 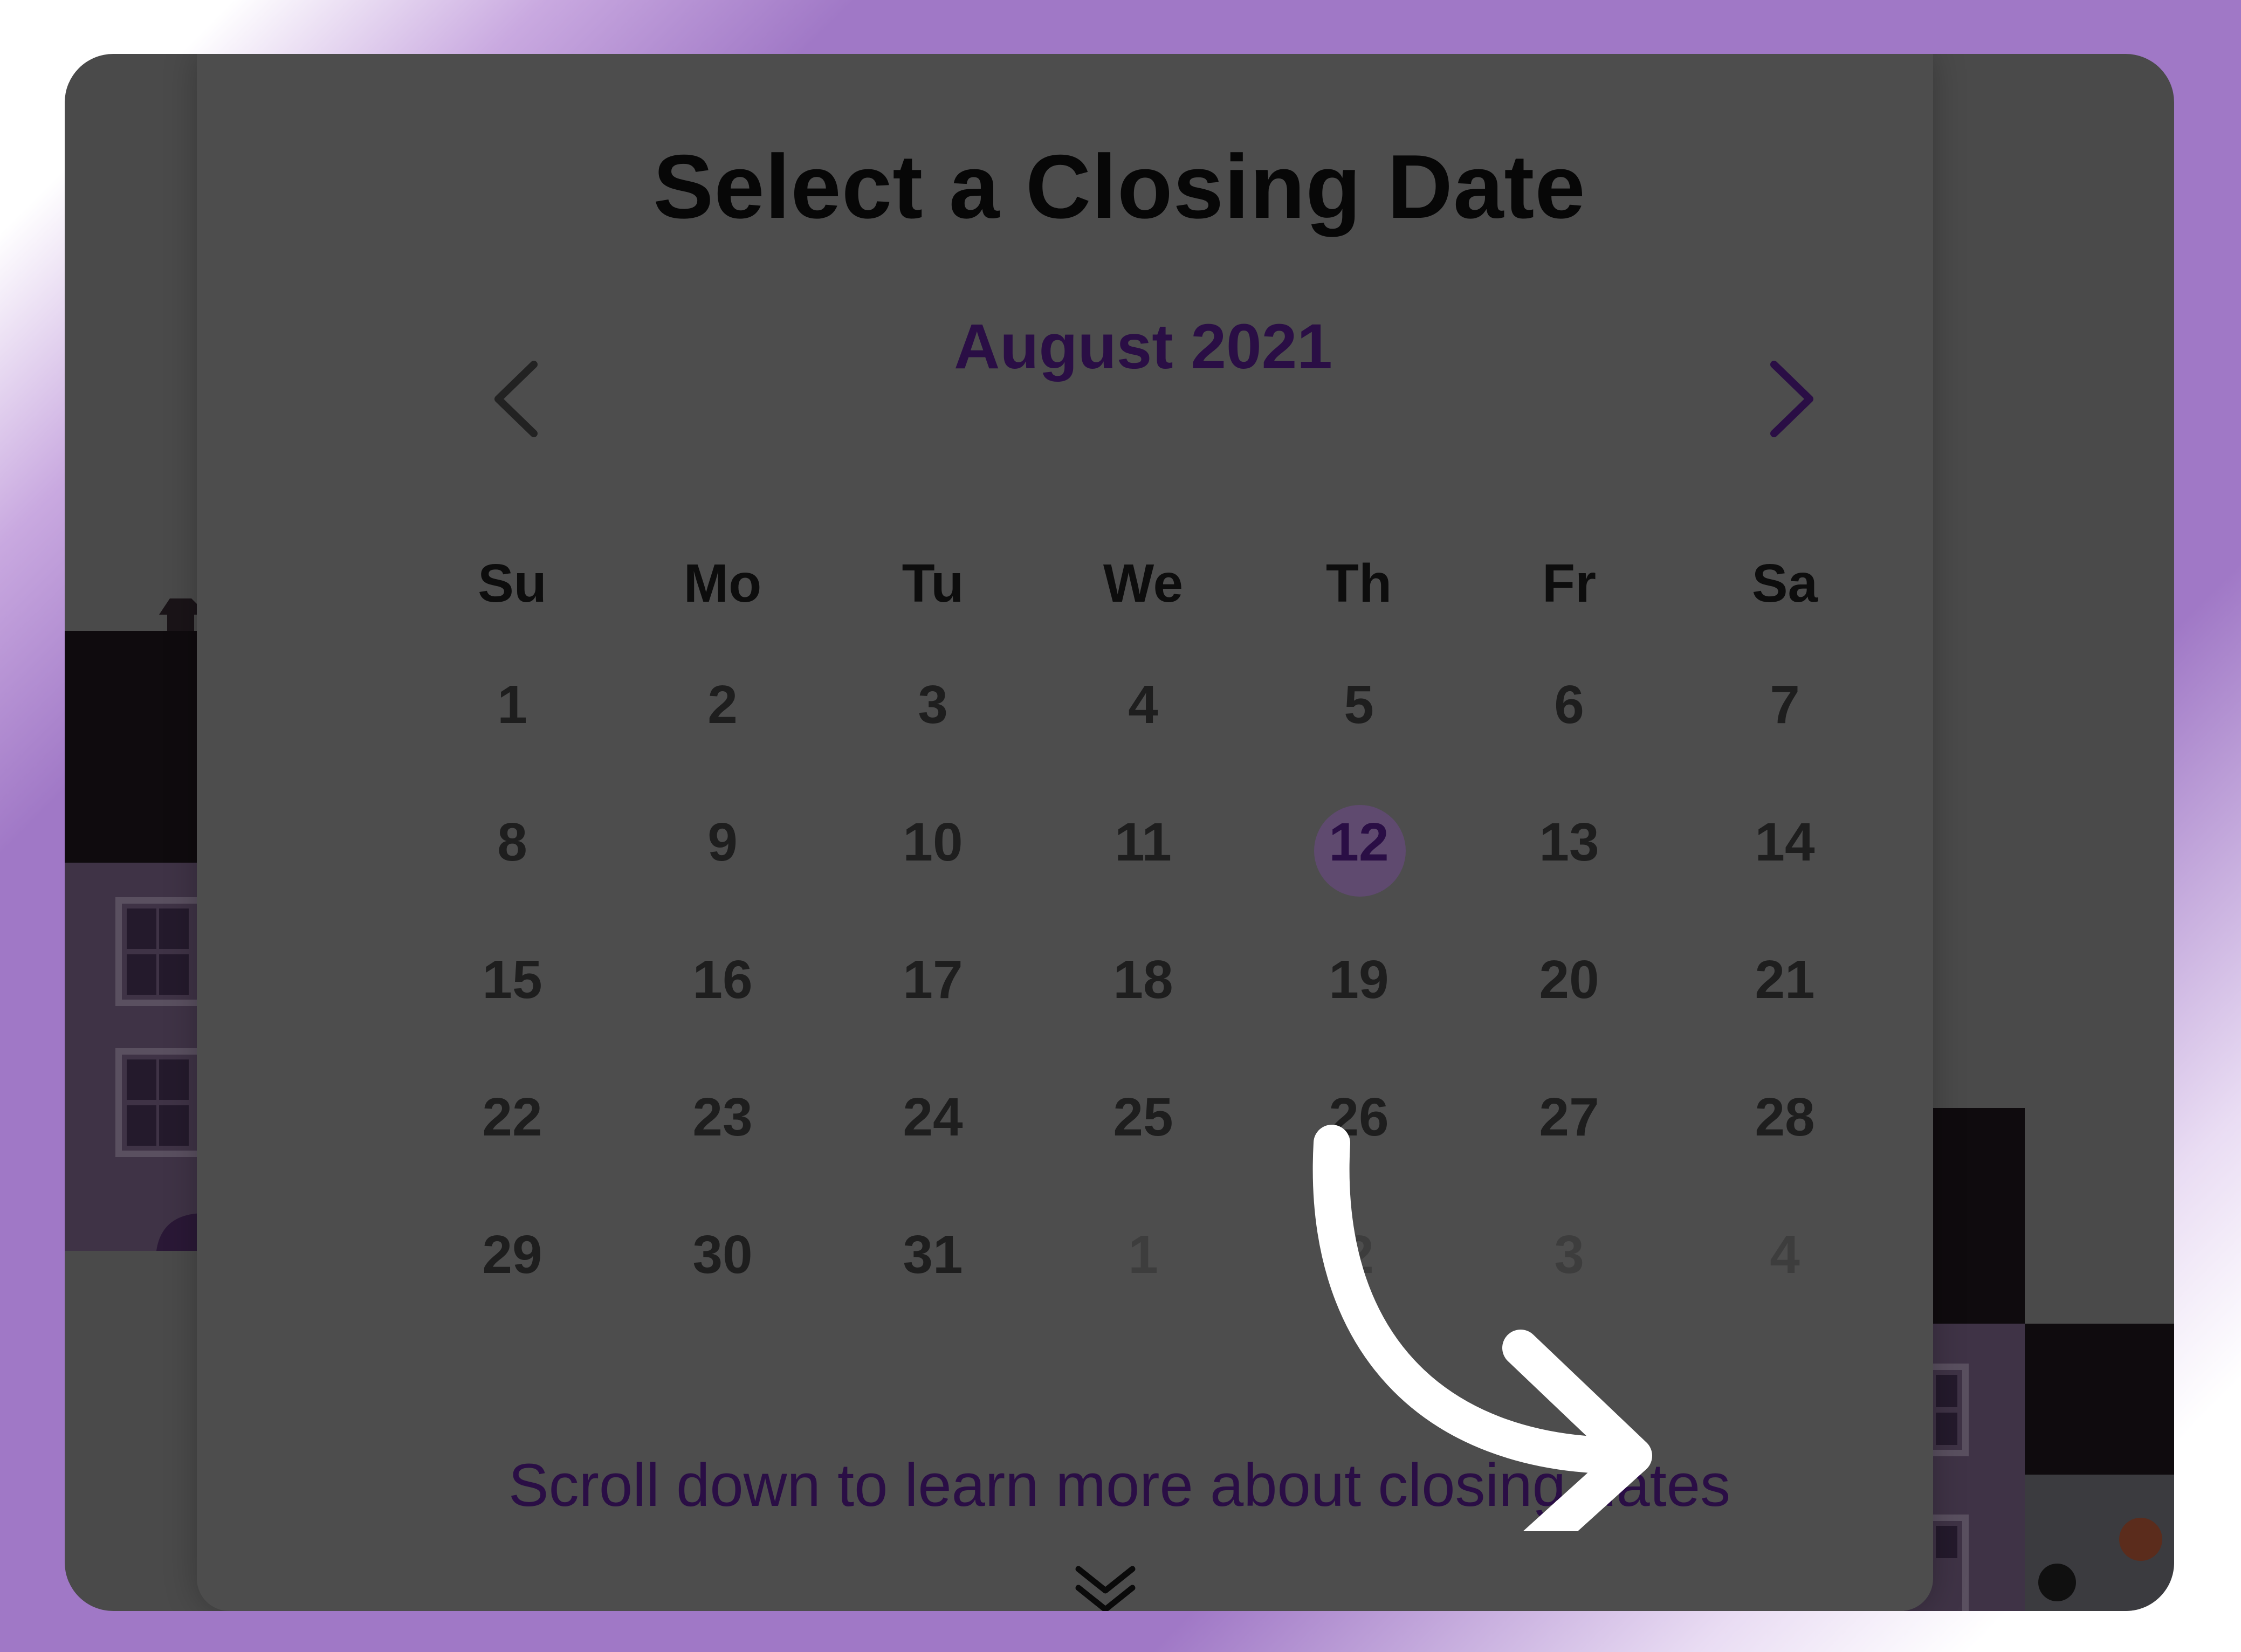 What do you see at coordinates (1119, 186) in the screenshot?
I see `page-title: Select a Closing Date` at bounding box center [1119, 186].